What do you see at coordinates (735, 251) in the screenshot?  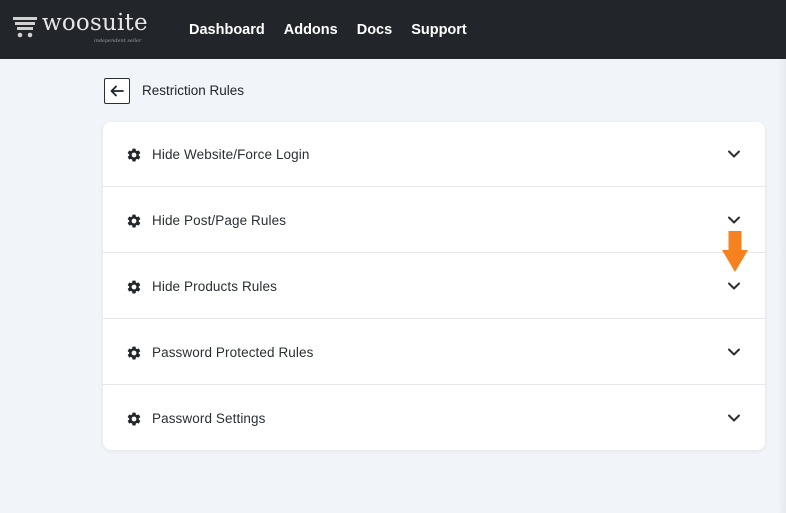 I see `orange-arrow-annotation-icon` at bounding box center [735, 251].